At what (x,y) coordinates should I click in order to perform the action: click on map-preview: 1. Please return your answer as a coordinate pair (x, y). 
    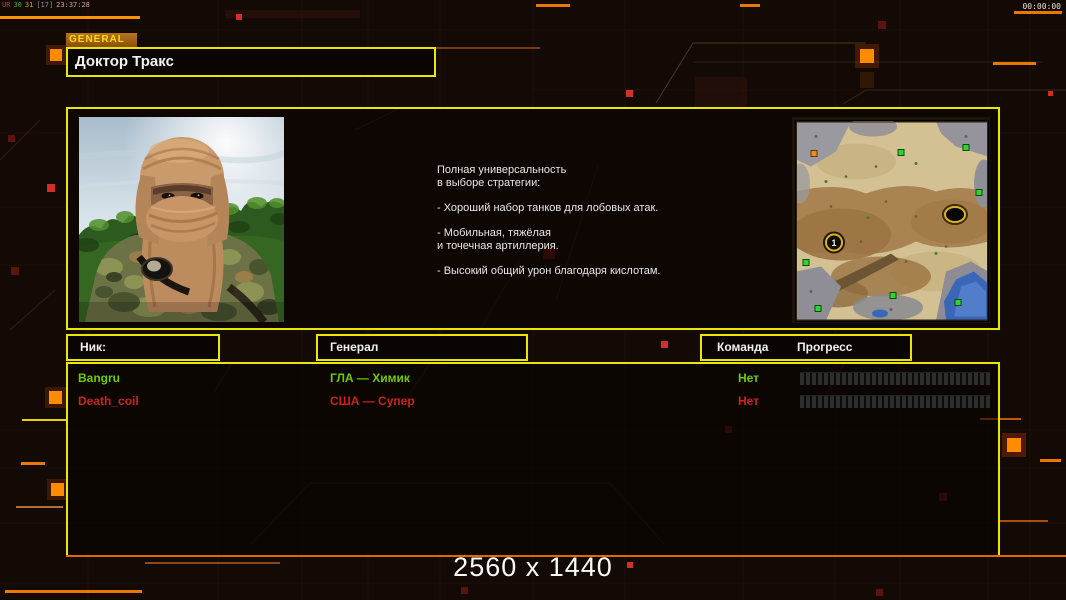
    Looking at the image, I should click on (891, 220).